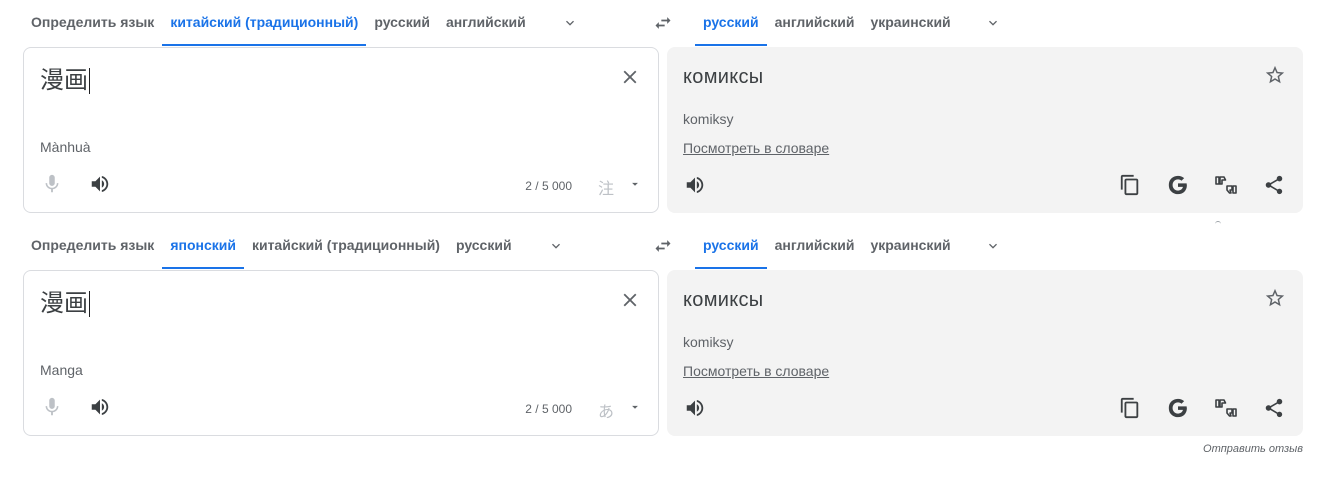 The height and width of the screenshot is (479, 1333). I want to click on tab-english: английский, so click(486, 23).